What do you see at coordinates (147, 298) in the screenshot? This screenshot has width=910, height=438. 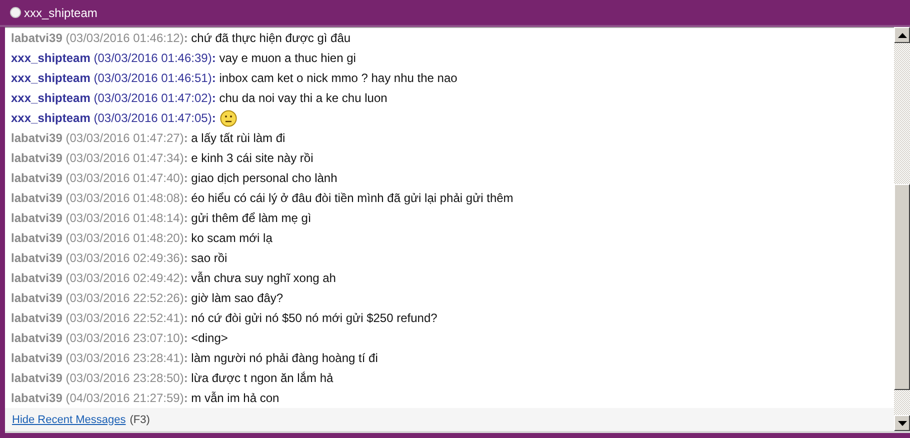 I see `chat-message: labatvi39 (03/03/2016 22:52:26): giờ làm sao đây?` at bounding box center [147, 298].